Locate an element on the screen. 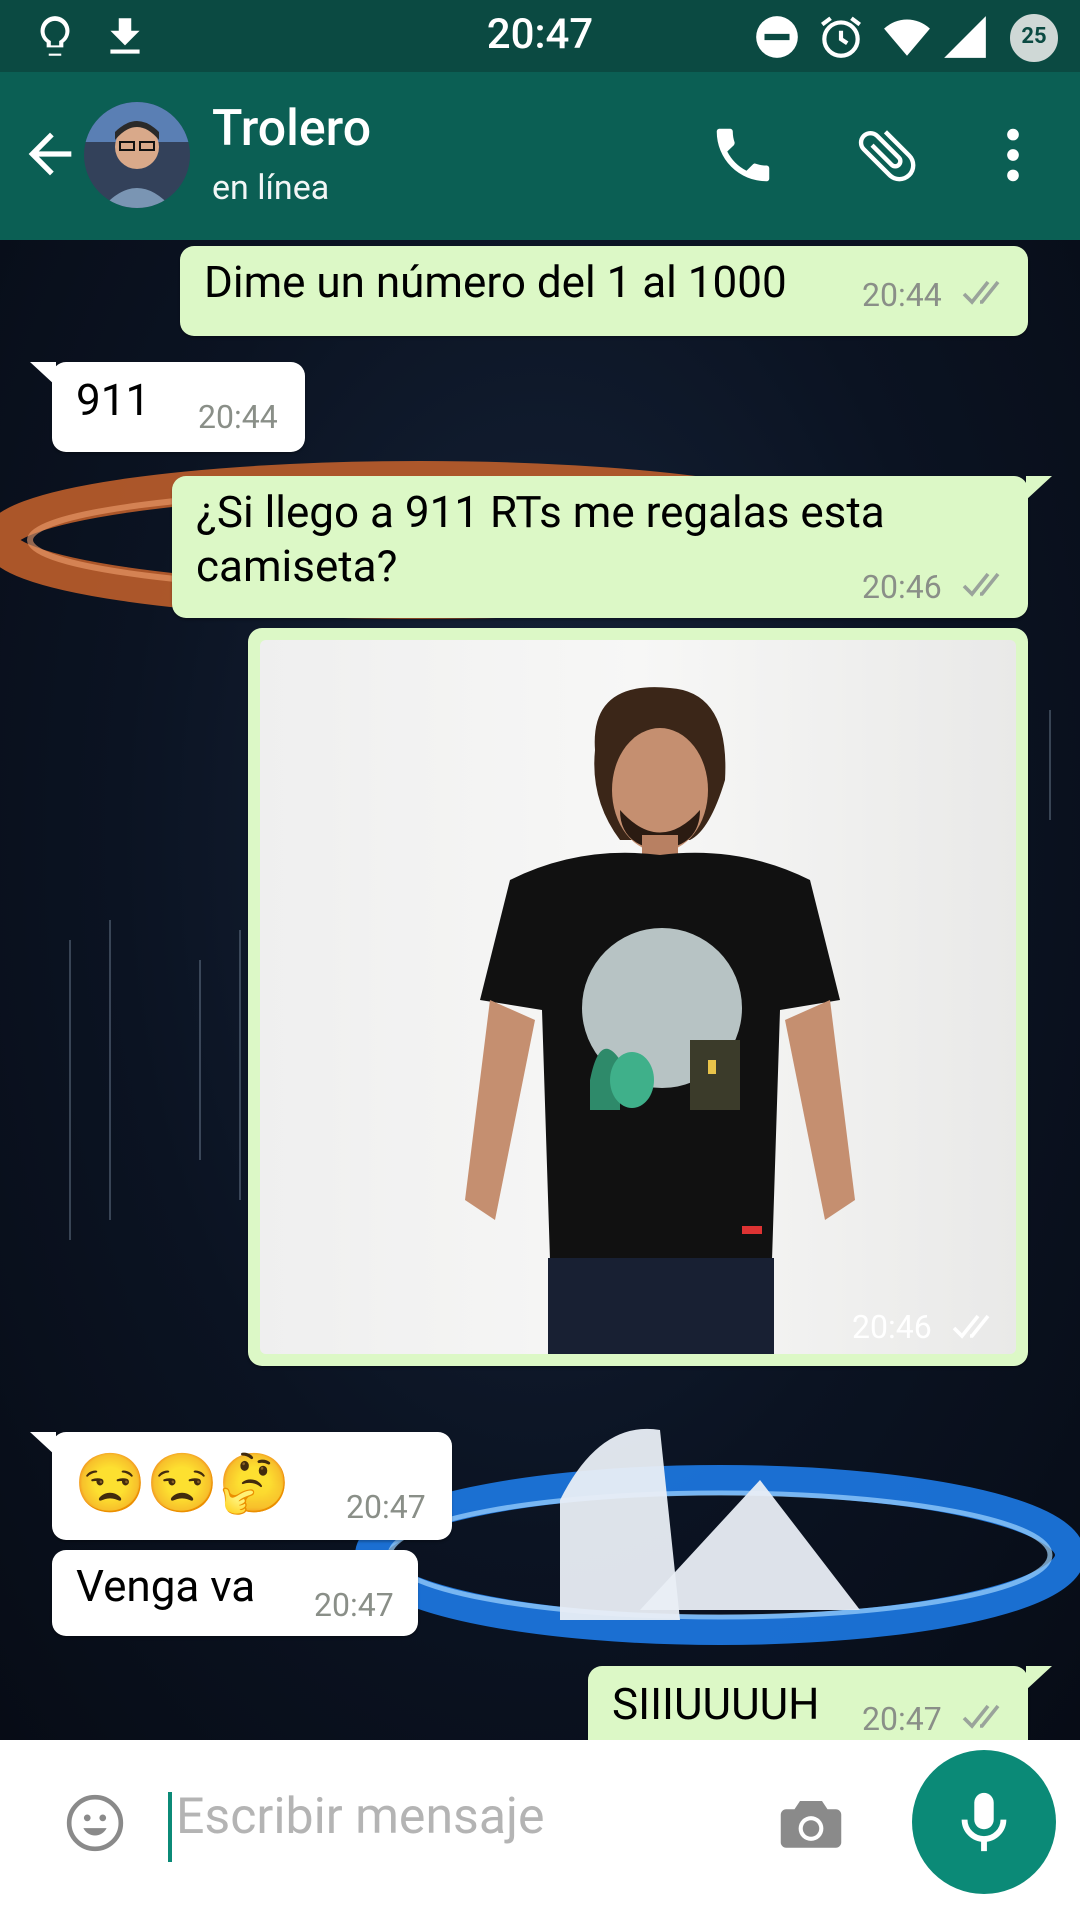 This screenshot has height=1920, width=1080. composer-bar: Escribir mensaje is located at coordinates (540, 1830).